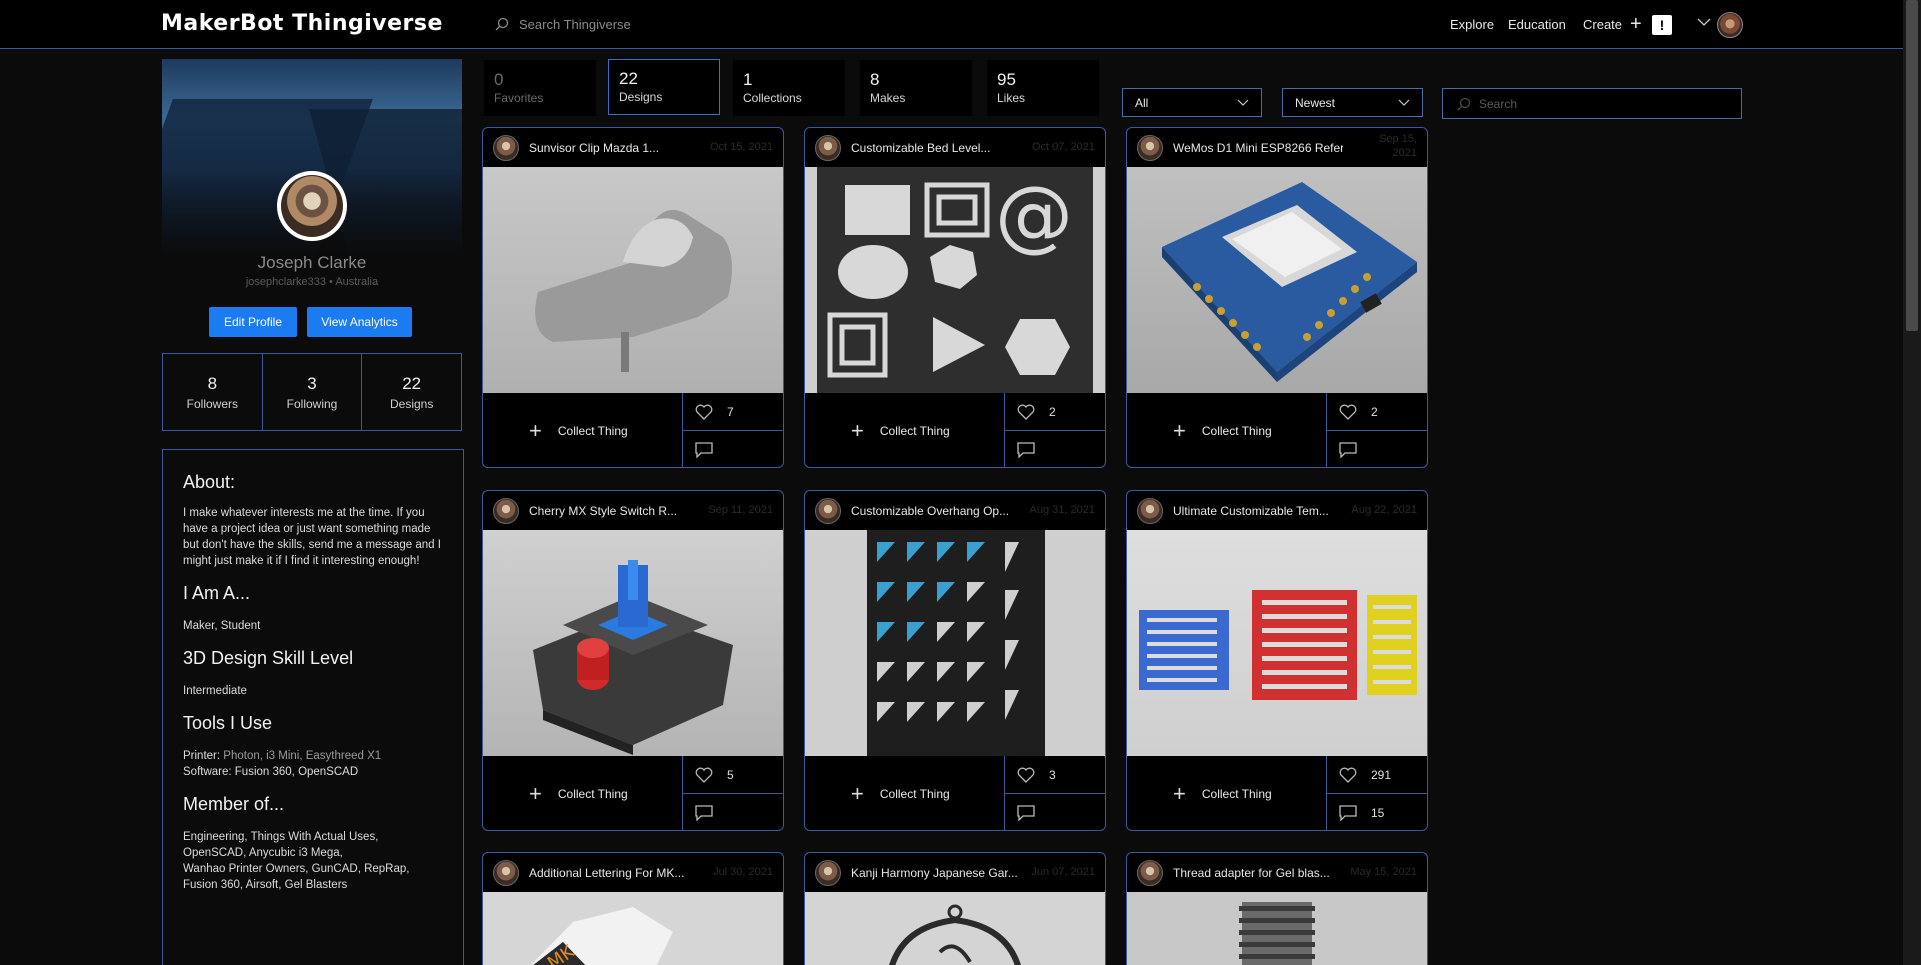 The image size is (1921, 965). Describe the element at coordinates (1464, 103) in the screenshot. I see `search-icon` at that location.